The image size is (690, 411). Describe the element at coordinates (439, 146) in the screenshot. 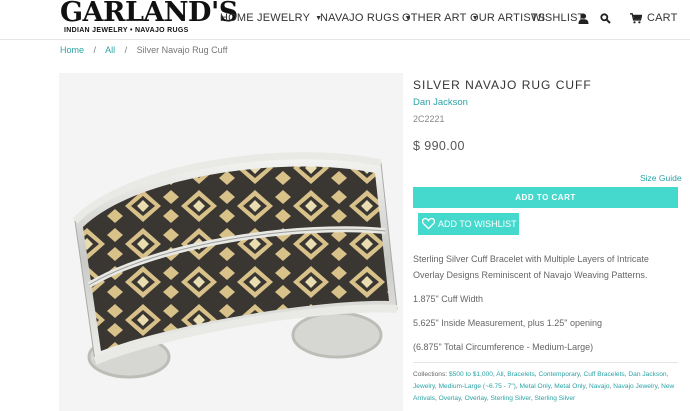

I see `product-price: $ 990.00` at that location.